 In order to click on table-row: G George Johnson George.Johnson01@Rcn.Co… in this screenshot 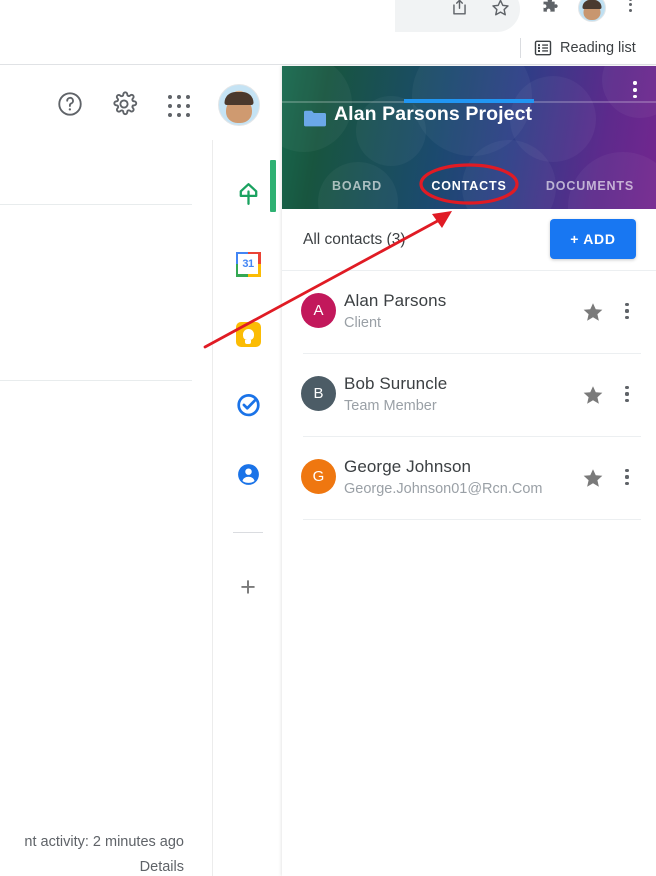, I will do `click(469, 478)`.